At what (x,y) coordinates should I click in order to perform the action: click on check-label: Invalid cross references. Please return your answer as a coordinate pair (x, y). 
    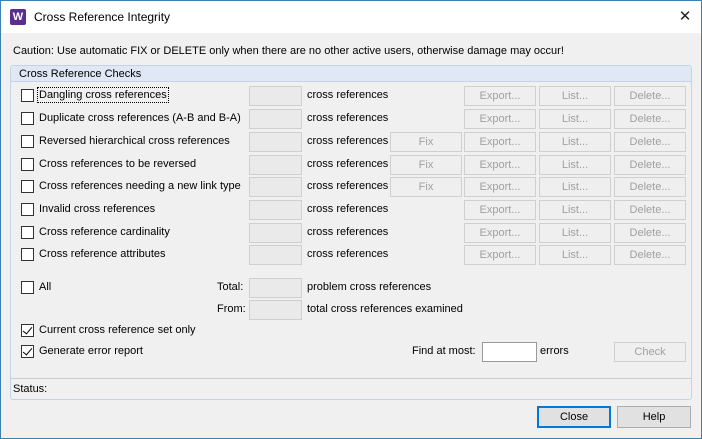
    Looking at the image, I should click on (97, 209).